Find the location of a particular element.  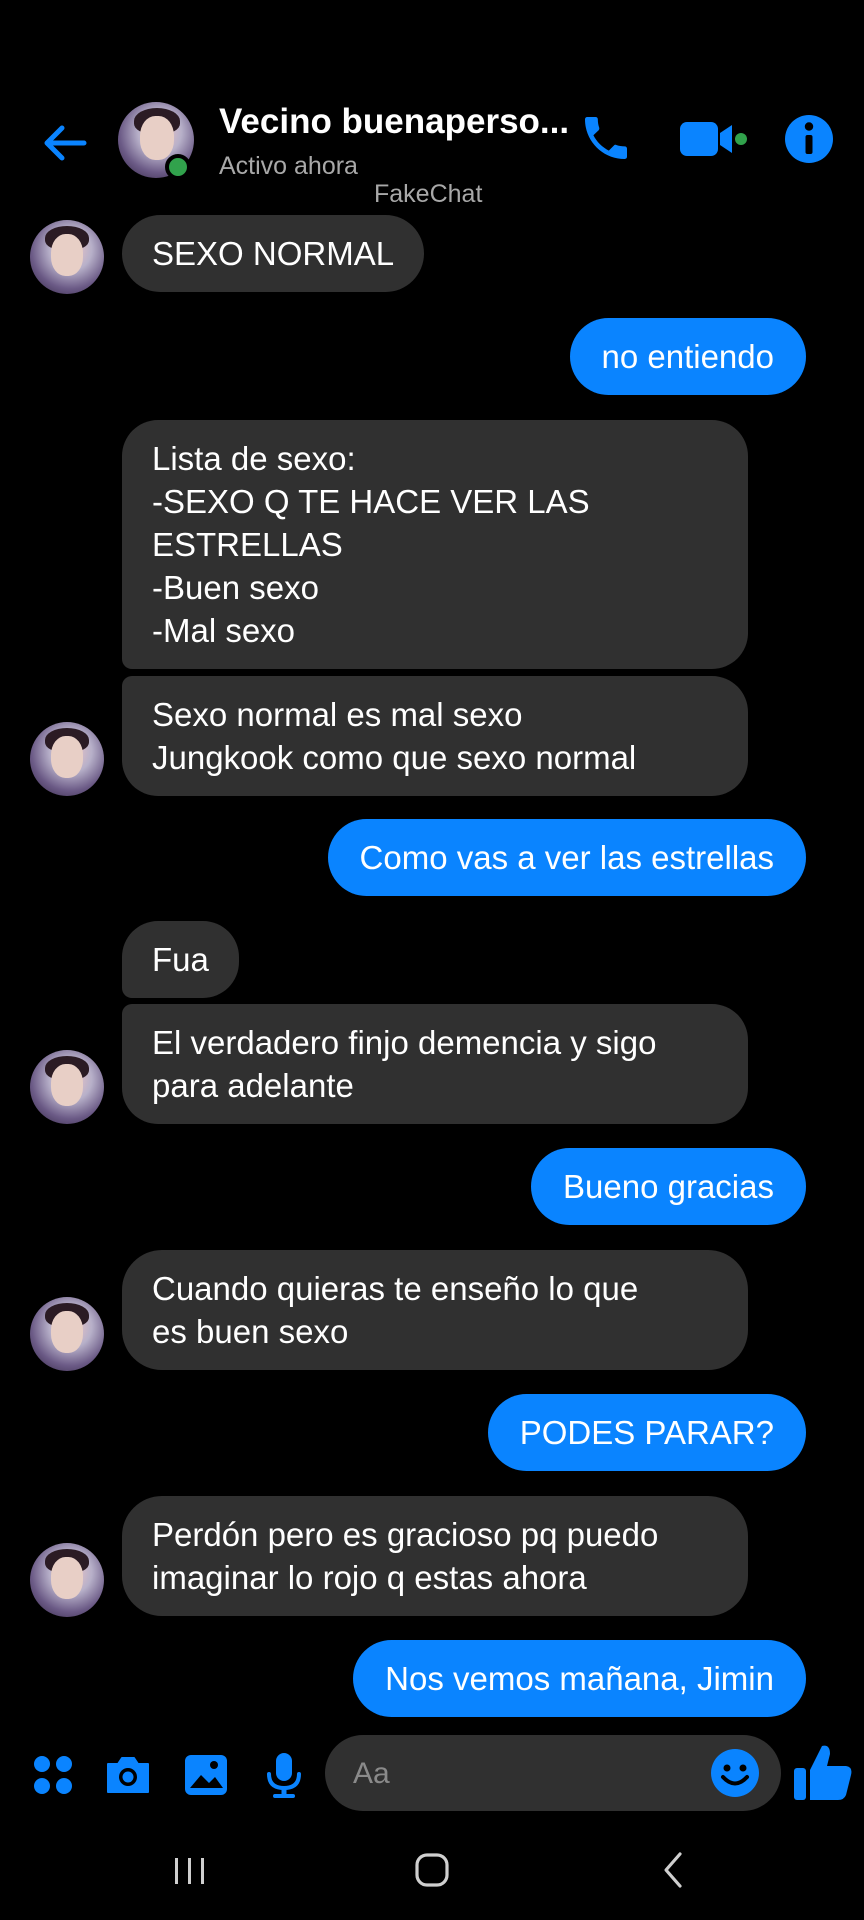

incoming-message: Fua is located at coordinates (180, 959).